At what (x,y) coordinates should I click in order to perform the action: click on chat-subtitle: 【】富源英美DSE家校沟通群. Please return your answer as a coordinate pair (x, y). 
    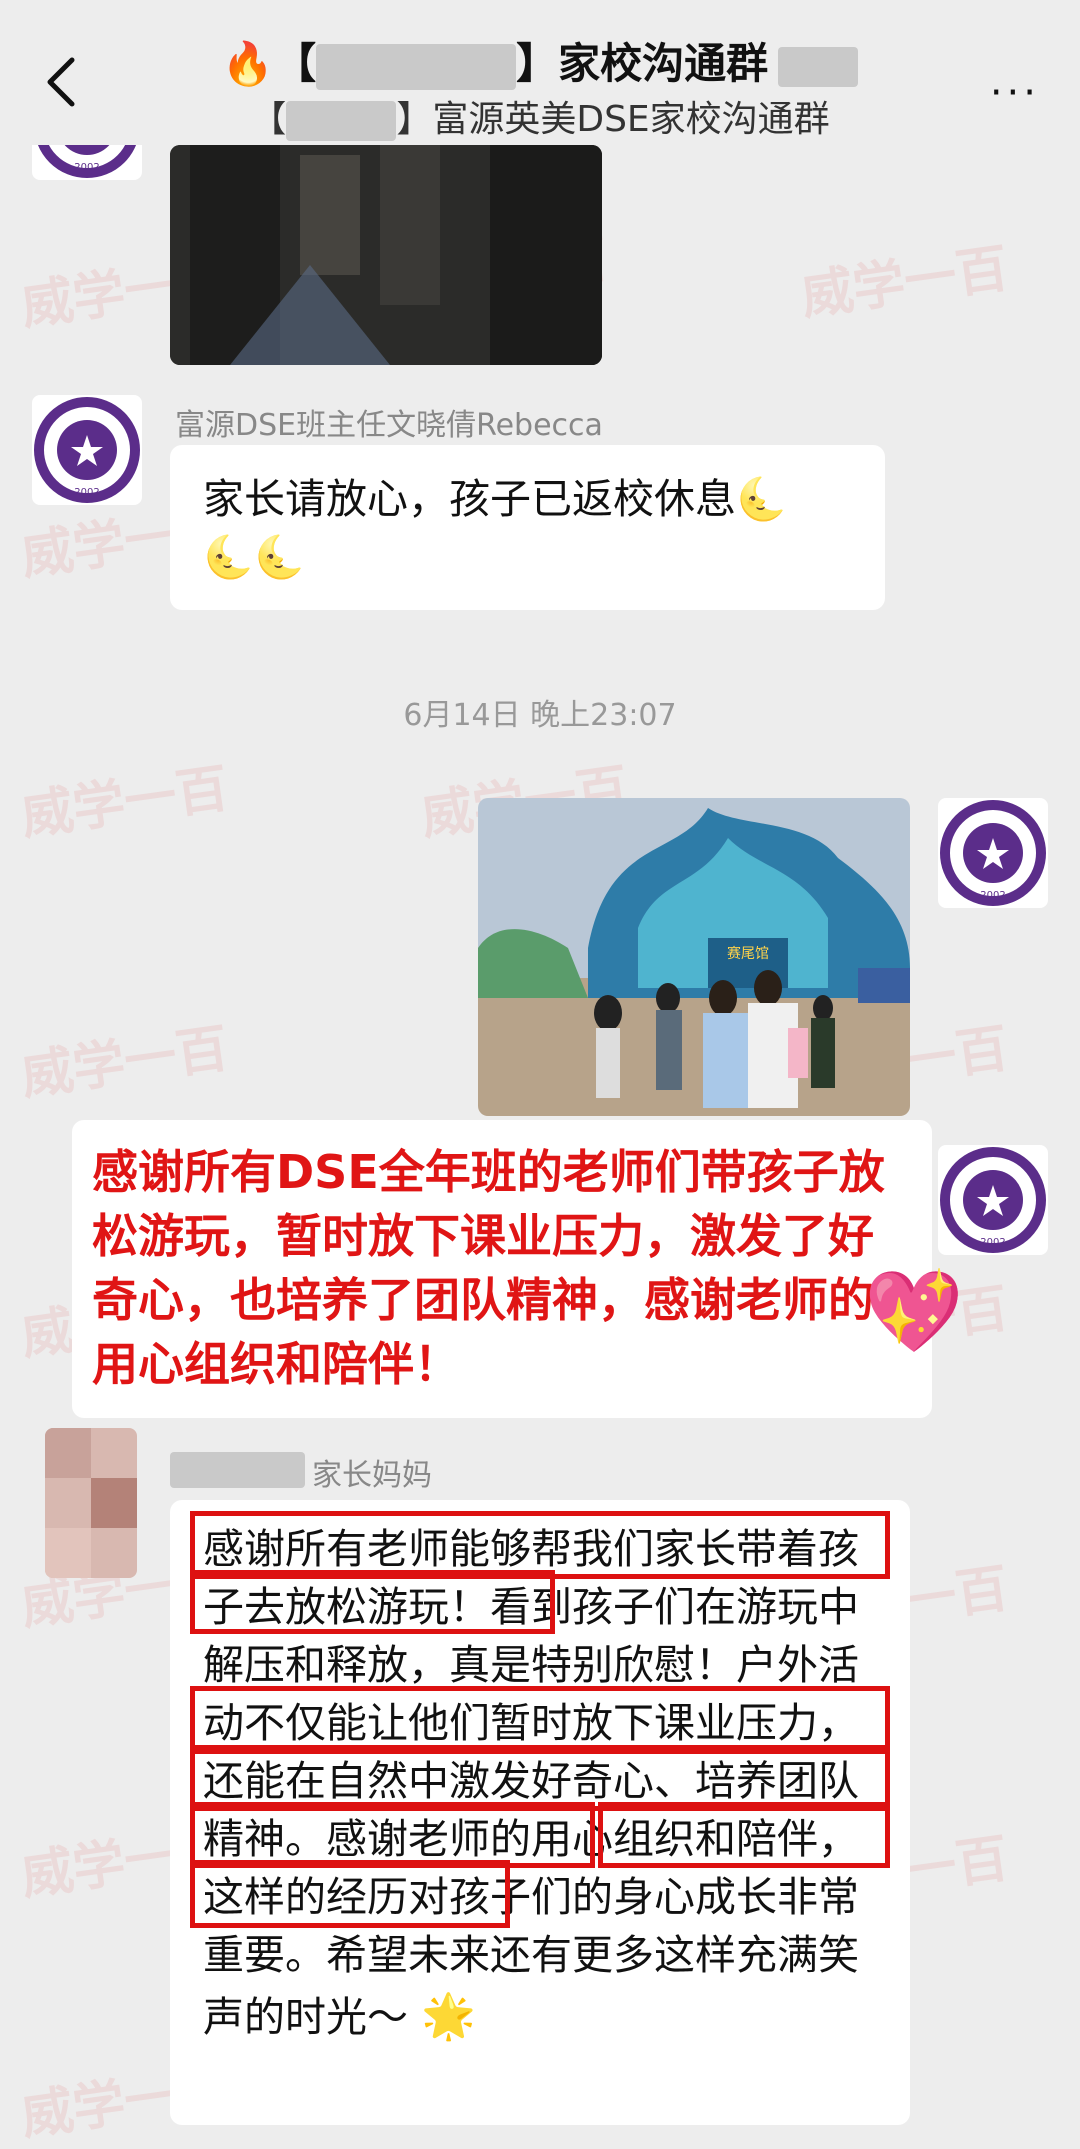
    Looking at the image, I should click on (540, 120).